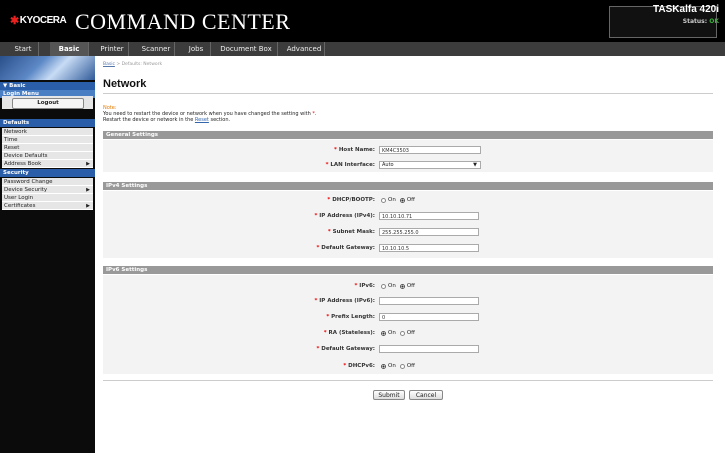 This screenshot has height=453, width=725. Describe the element at coordinates (714, 21) in the screenshot. I see `status-value: OK` at that location.